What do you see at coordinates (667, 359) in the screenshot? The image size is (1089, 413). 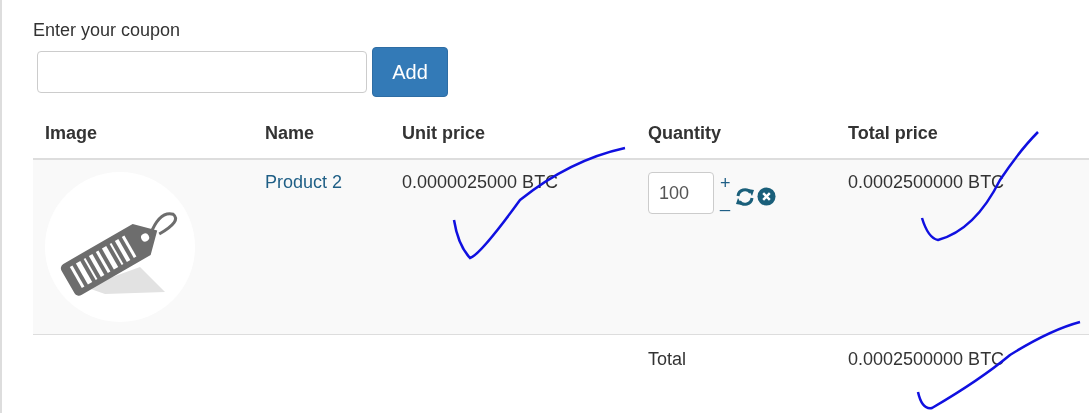 I see `total-label: Total` at bounding box center [667, 359].